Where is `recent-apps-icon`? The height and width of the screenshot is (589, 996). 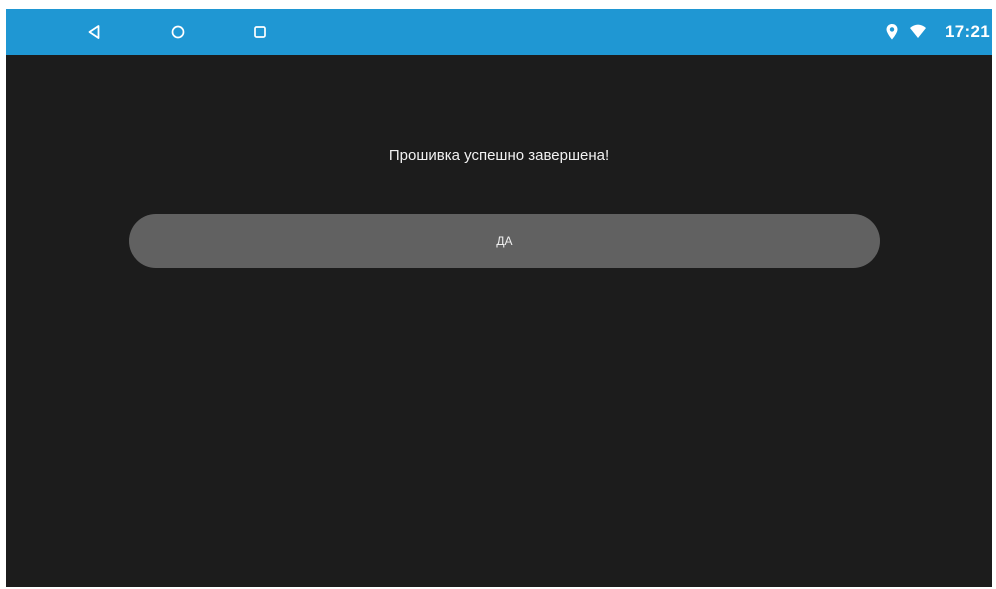
recent-apps-icon is located at coordinates (260, 32).